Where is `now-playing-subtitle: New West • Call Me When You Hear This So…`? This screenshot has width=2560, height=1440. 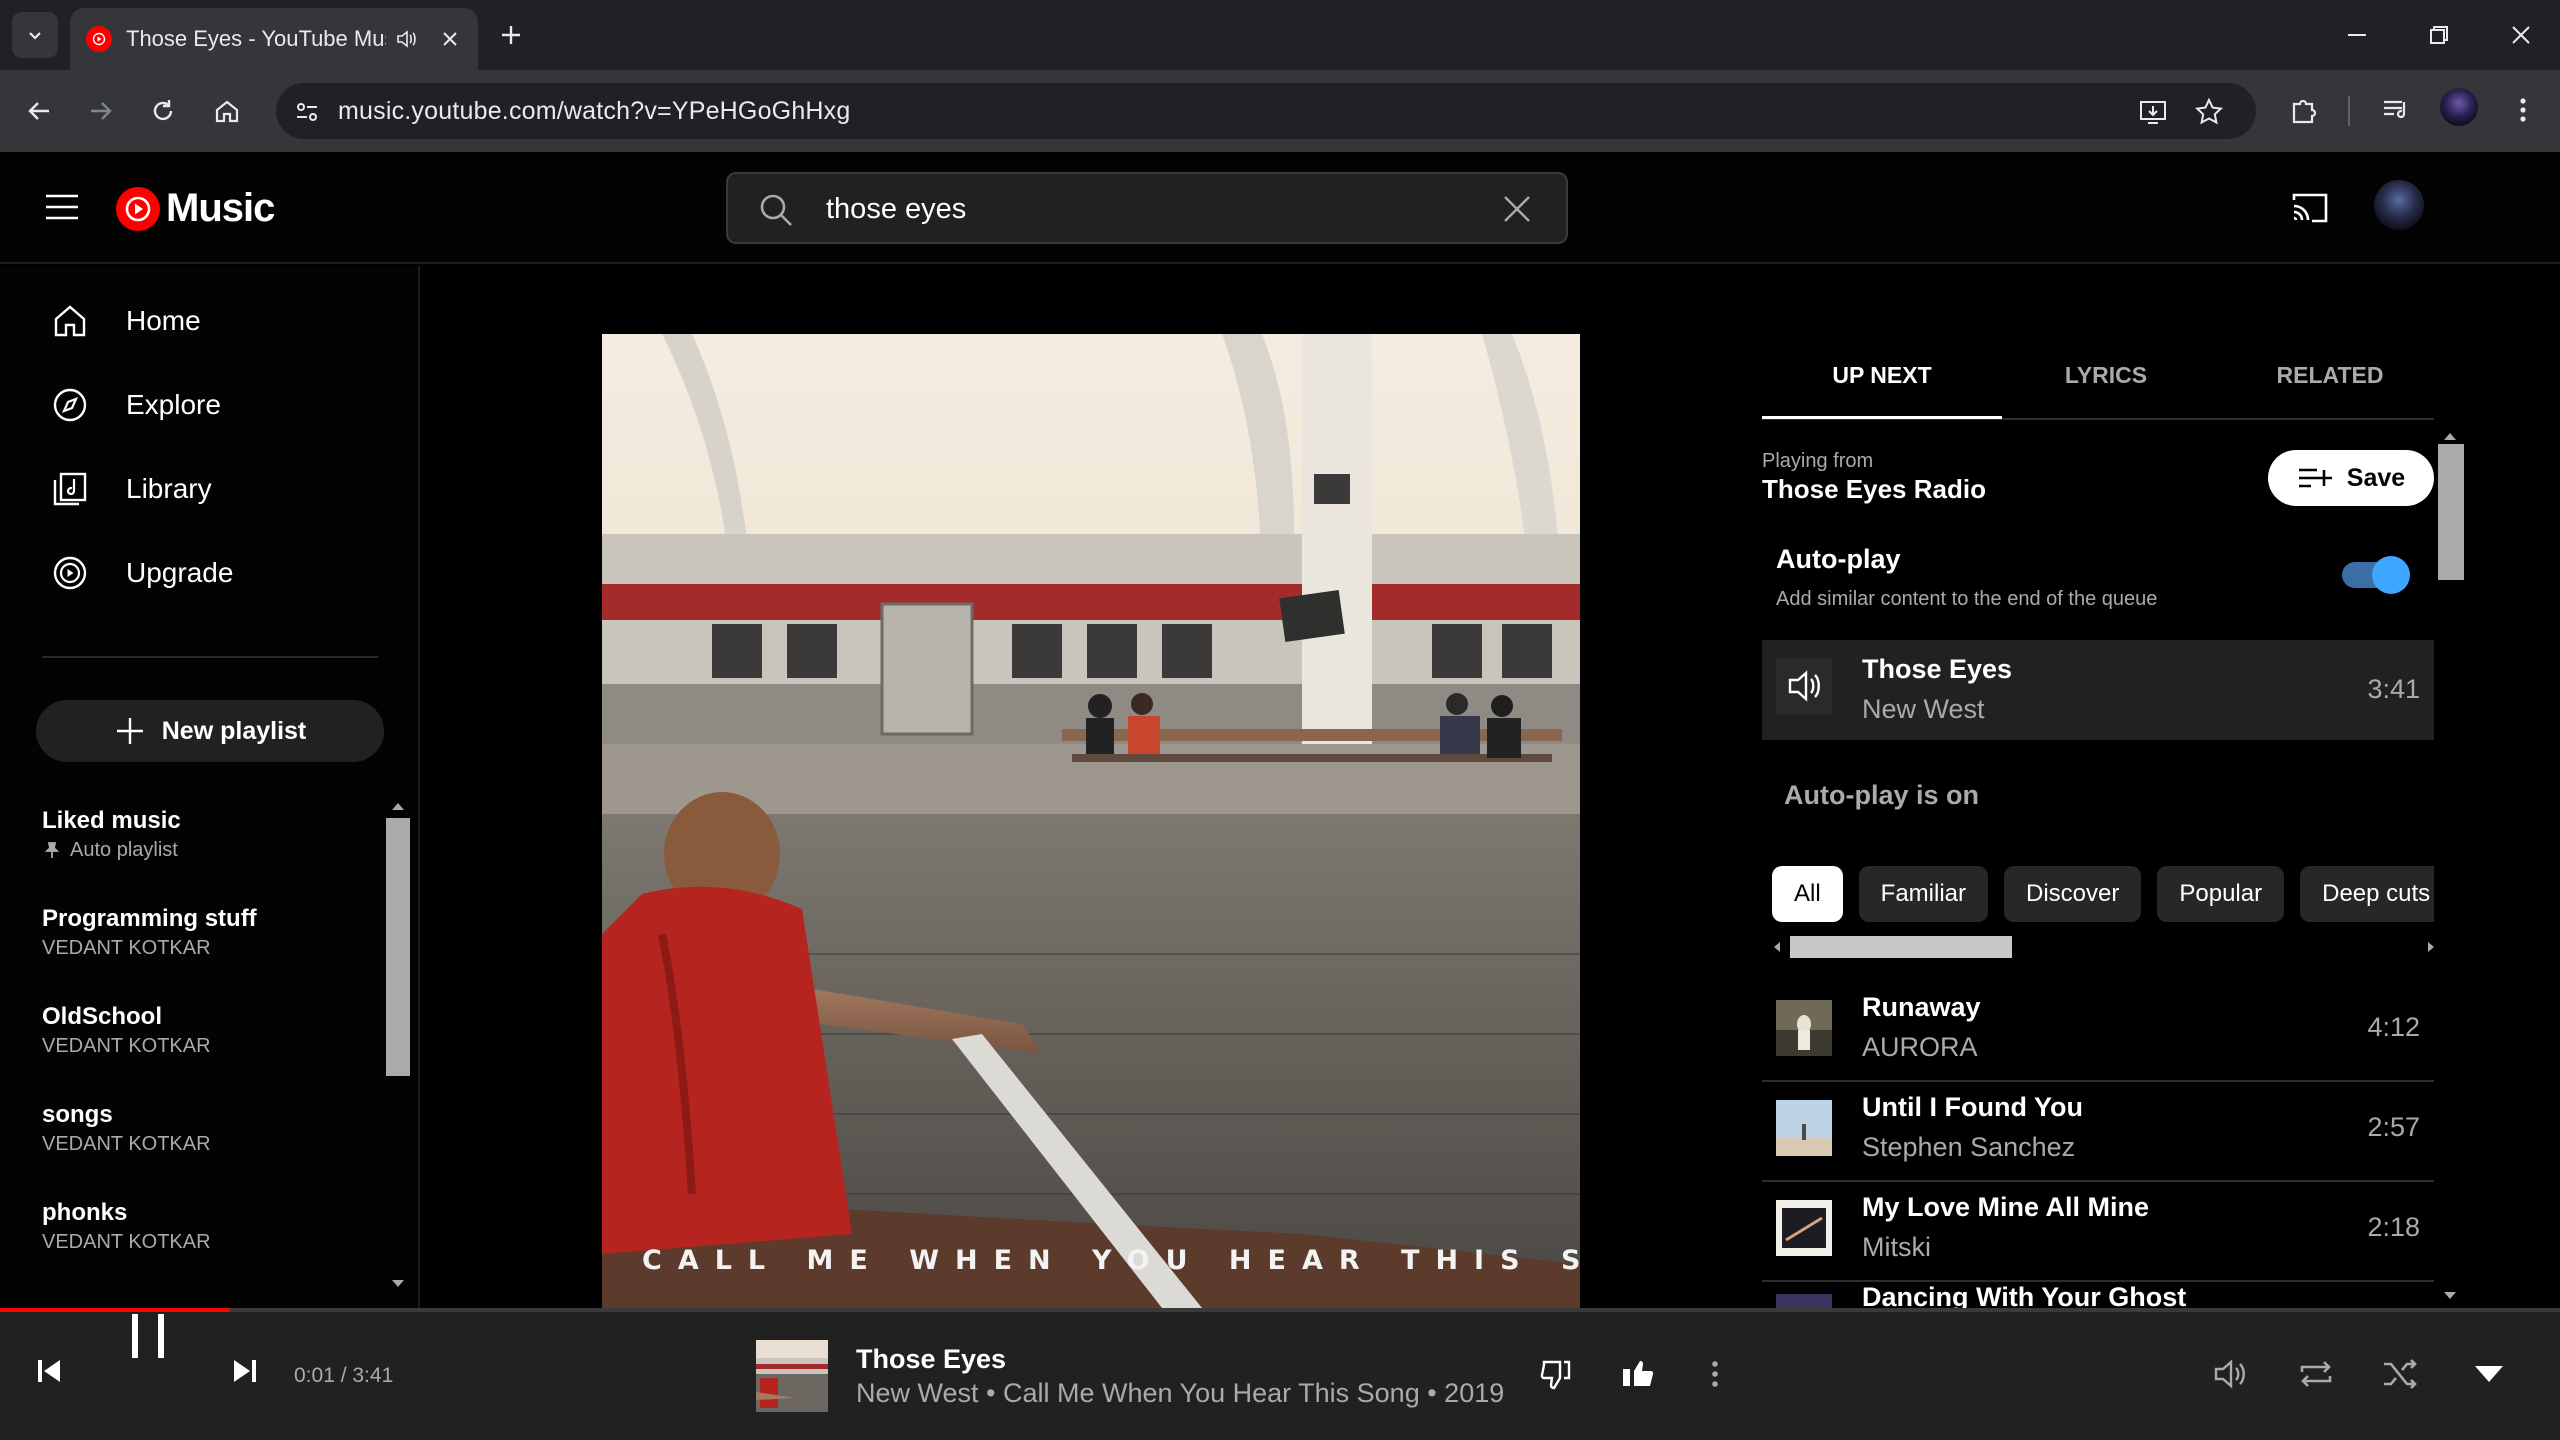 now-playing-subtitle: New West • Call Me When You Hear This So… is located at coordinates (1180, 1393).